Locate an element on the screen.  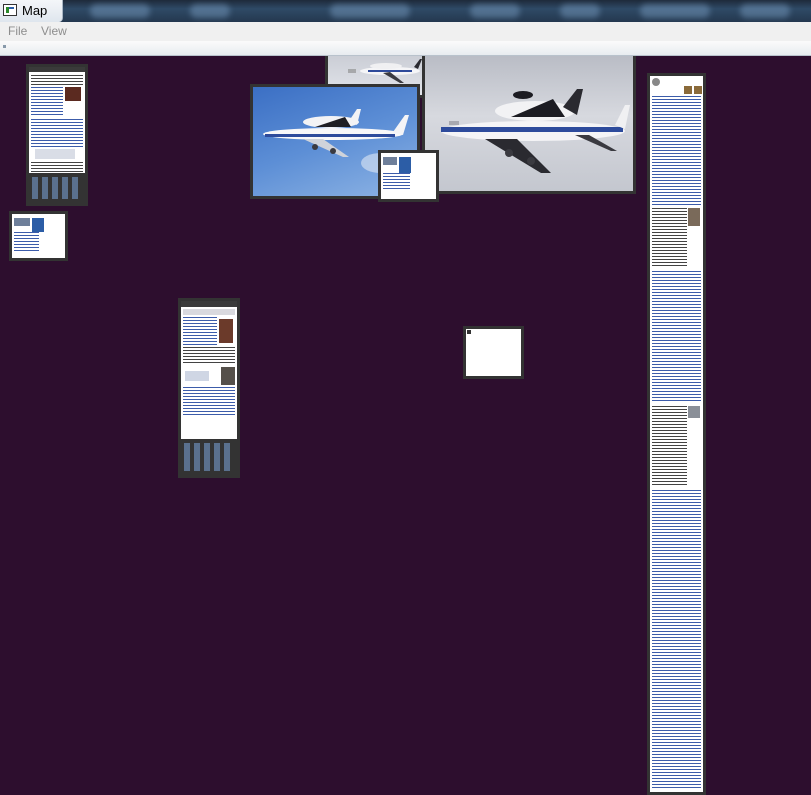
title-bar: Map is located at coordinates (405, 11).